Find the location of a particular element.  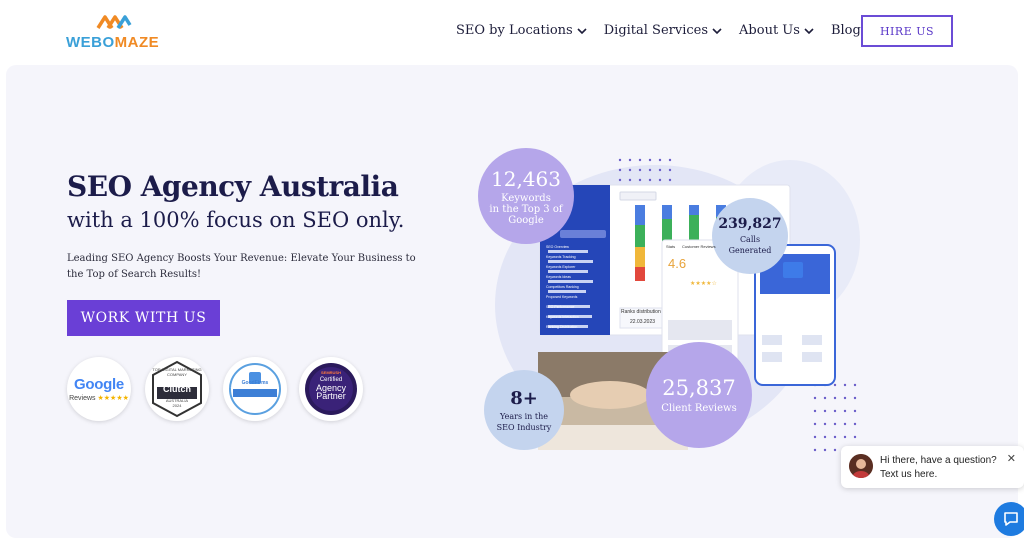

work-with-us-button: WORK WITH US is located at coordinates (143, 318).